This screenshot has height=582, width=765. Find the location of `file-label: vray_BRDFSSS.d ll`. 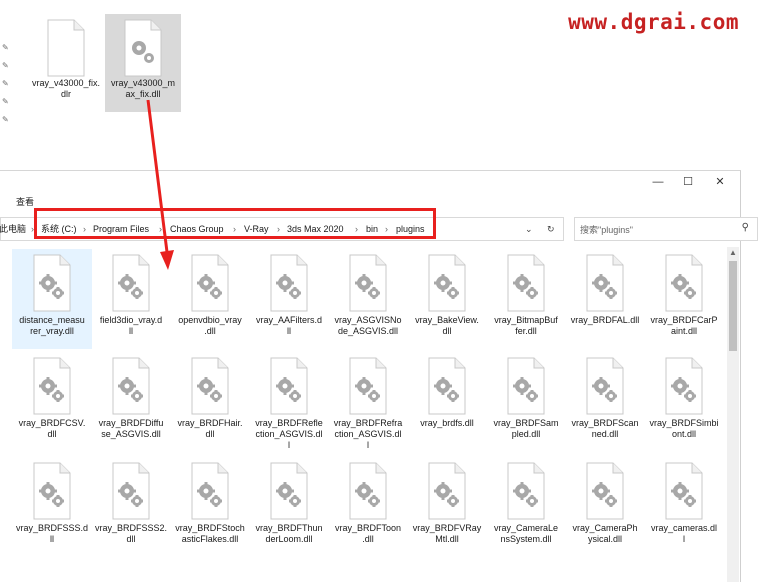

file-label: vray_BRDFSSS.d ll is located at coordinates (52, 533).